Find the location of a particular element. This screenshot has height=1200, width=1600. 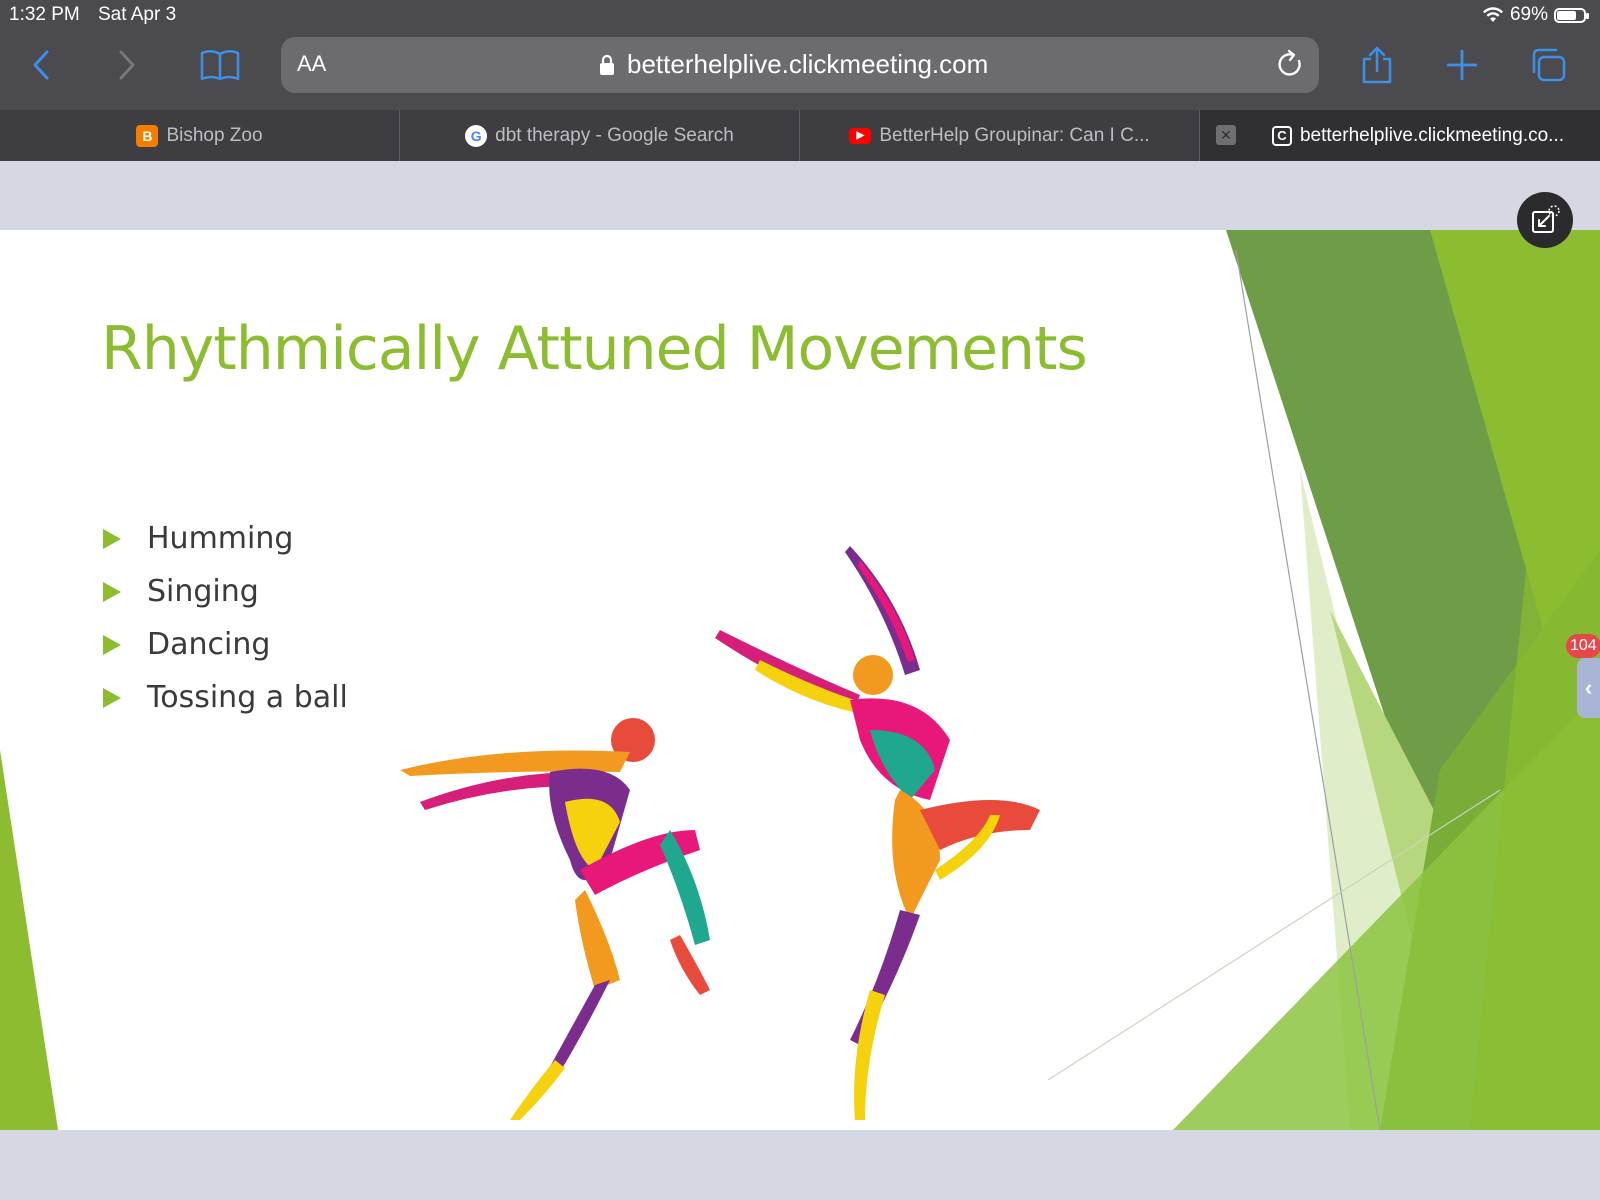

battery-icon is located at coordinates (1571, 15).